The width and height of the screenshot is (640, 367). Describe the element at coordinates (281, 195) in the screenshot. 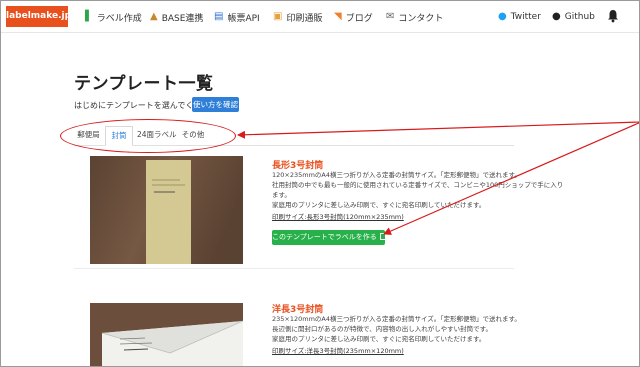

I see `template-desc-line: ます。` at that location.